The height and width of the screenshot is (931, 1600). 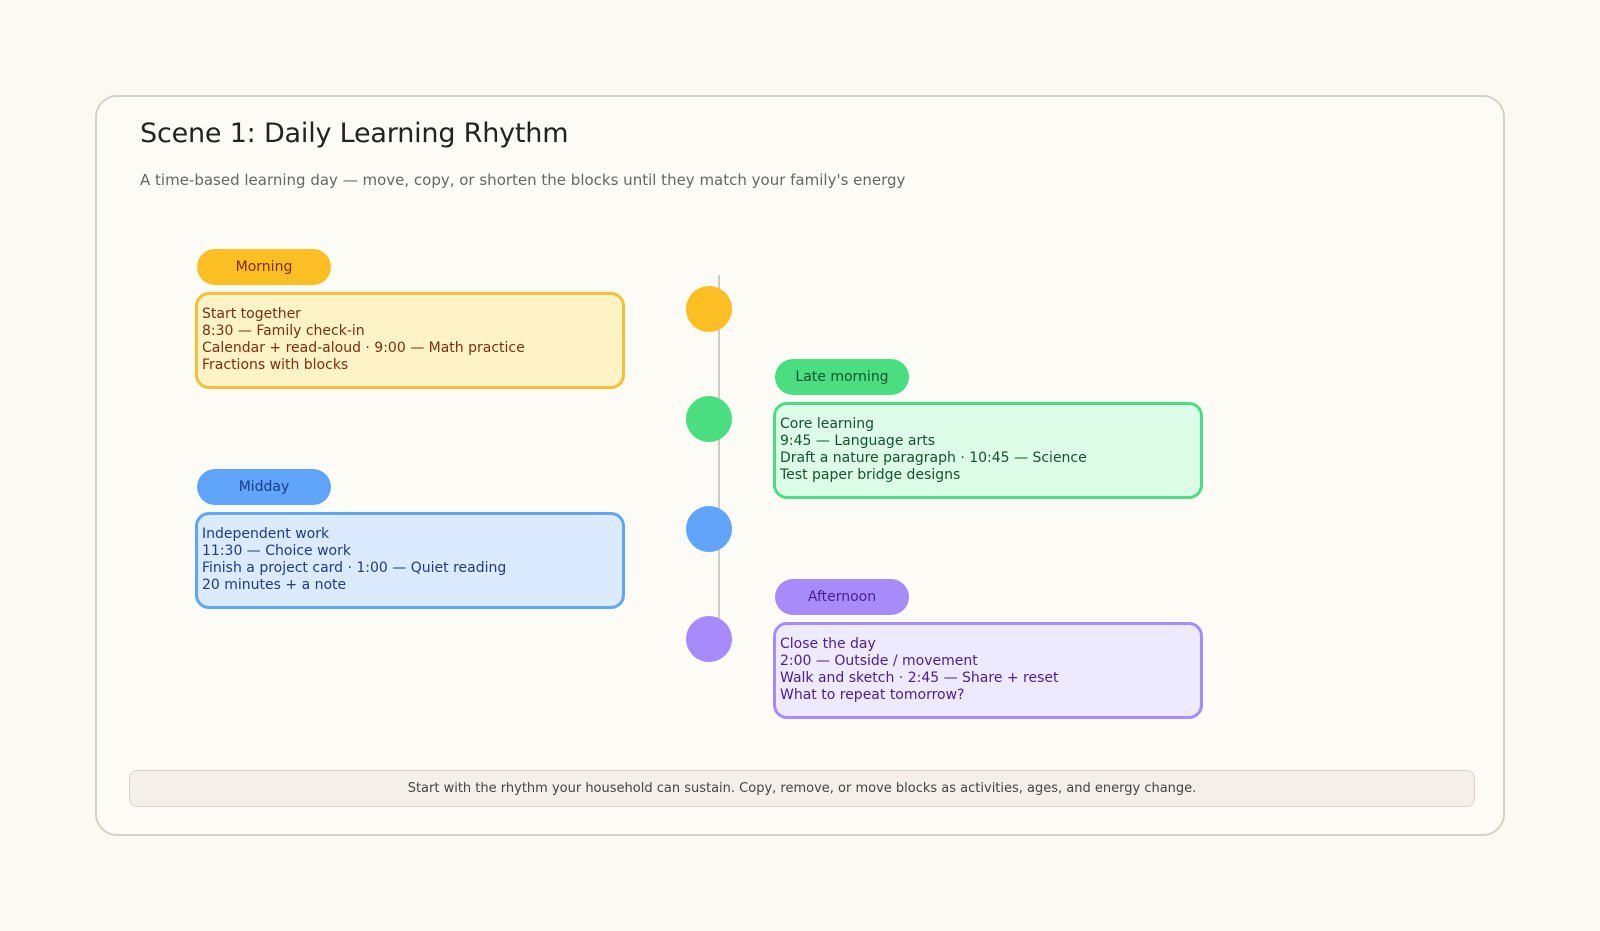 What do you see at coordinates (709, 309) in the screenshot?
I see `timeline-dot-morning` at bounding box center [709, 309].